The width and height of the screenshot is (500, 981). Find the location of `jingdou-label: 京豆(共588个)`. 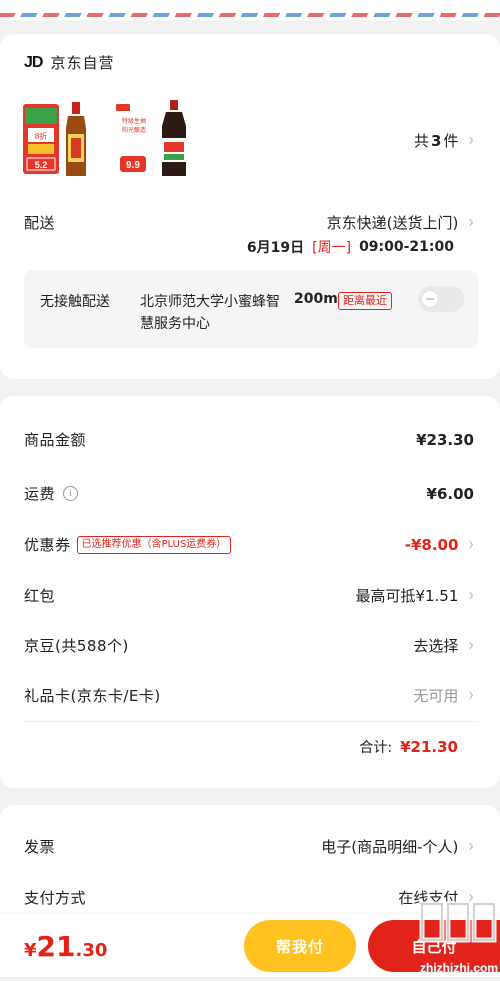

jingdou-label: 京豆(共588个) is located at coordinates (76, 646).